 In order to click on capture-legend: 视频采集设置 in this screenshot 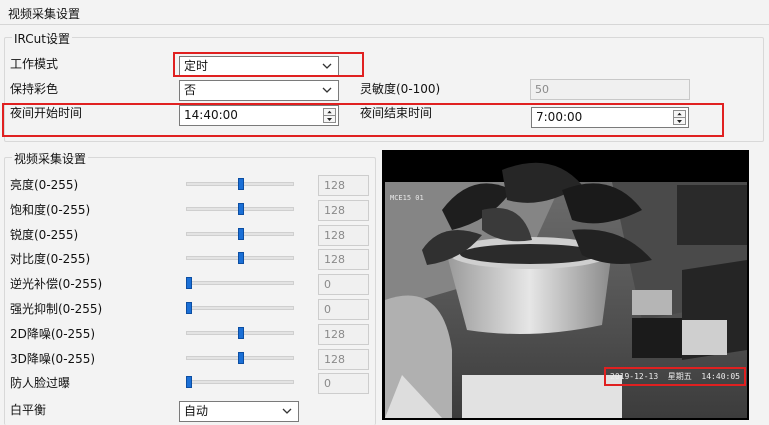, I will do `click(50, 158)`.